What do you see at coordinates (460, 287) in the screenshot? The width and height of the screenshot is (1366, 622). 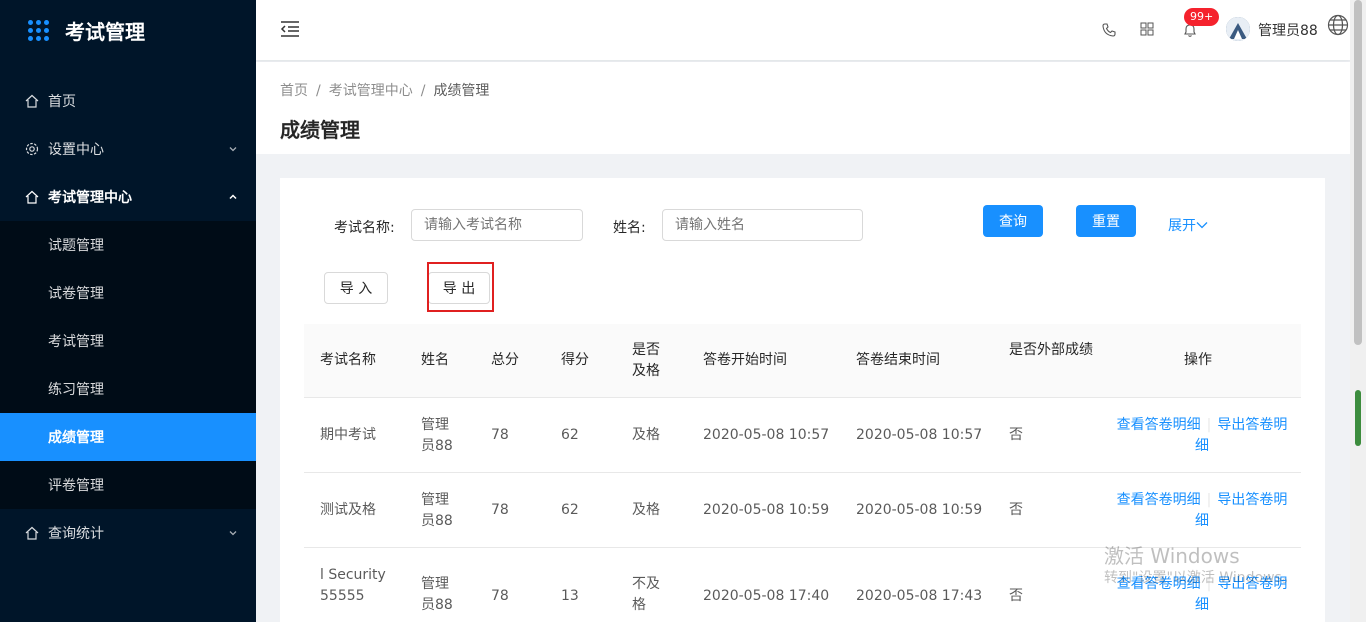 I see `export-highlight-box` at bounding box center [460, 287].